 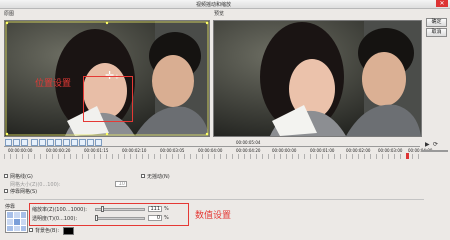 I want to click on opacity-slider-thumb, so click(x=96, y=218).